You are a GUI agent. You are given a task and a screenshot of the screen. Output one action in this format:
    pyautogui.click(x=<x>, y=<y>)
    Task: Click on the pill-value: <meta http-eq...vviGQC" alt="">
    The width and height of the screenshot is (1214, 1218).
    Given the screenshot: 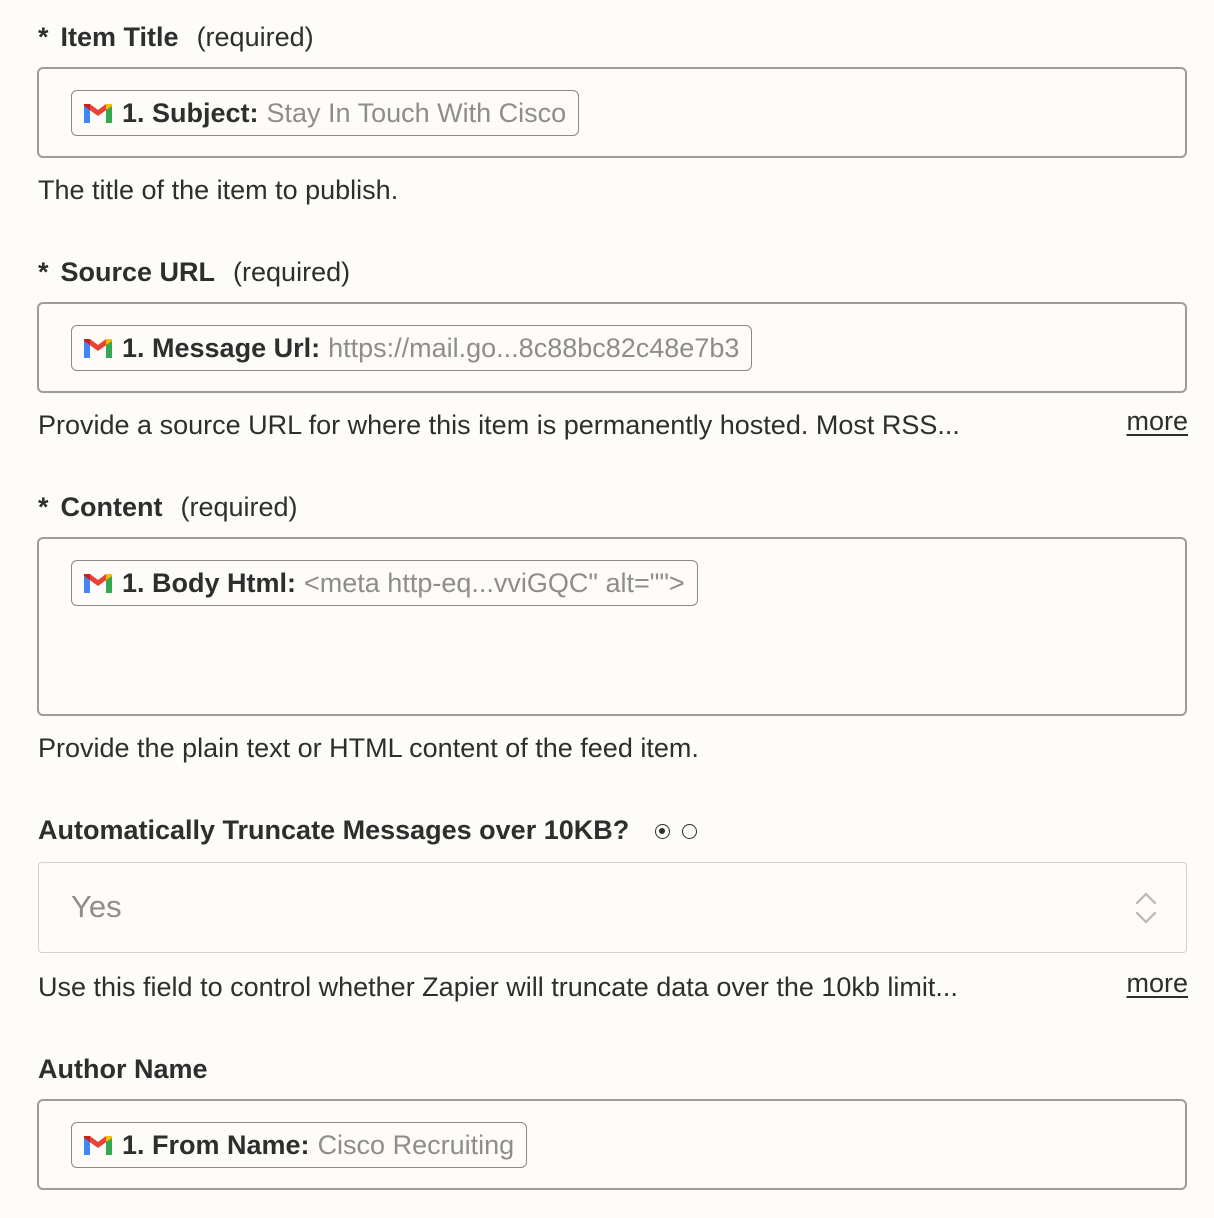 What is the action you would take?
    pyautogui.click(x=494, y=582)
    